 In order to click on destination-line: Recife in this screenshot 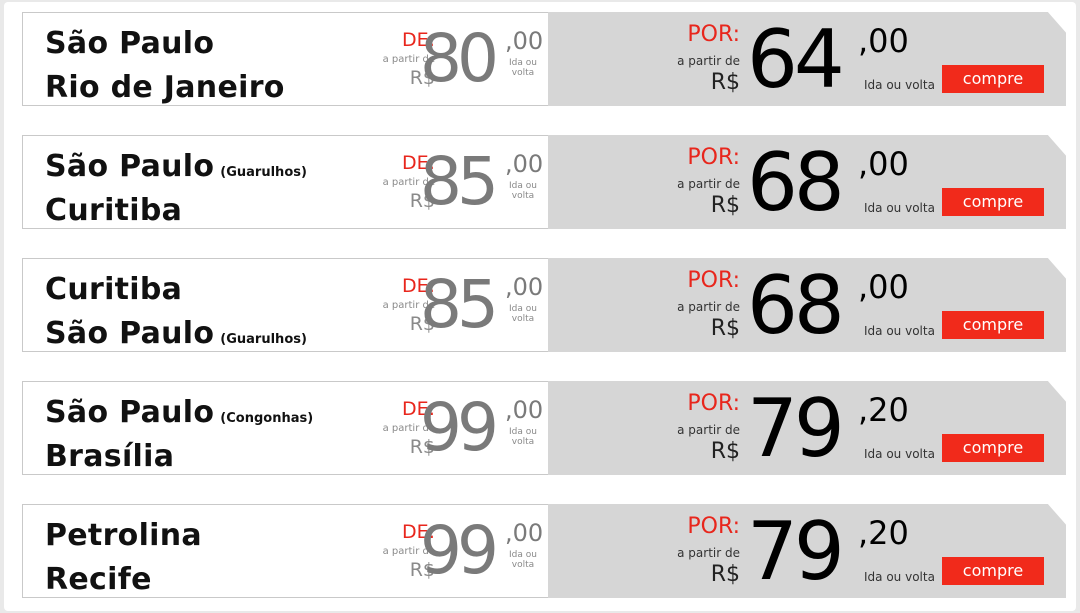, I will do `click(126, 583)`.